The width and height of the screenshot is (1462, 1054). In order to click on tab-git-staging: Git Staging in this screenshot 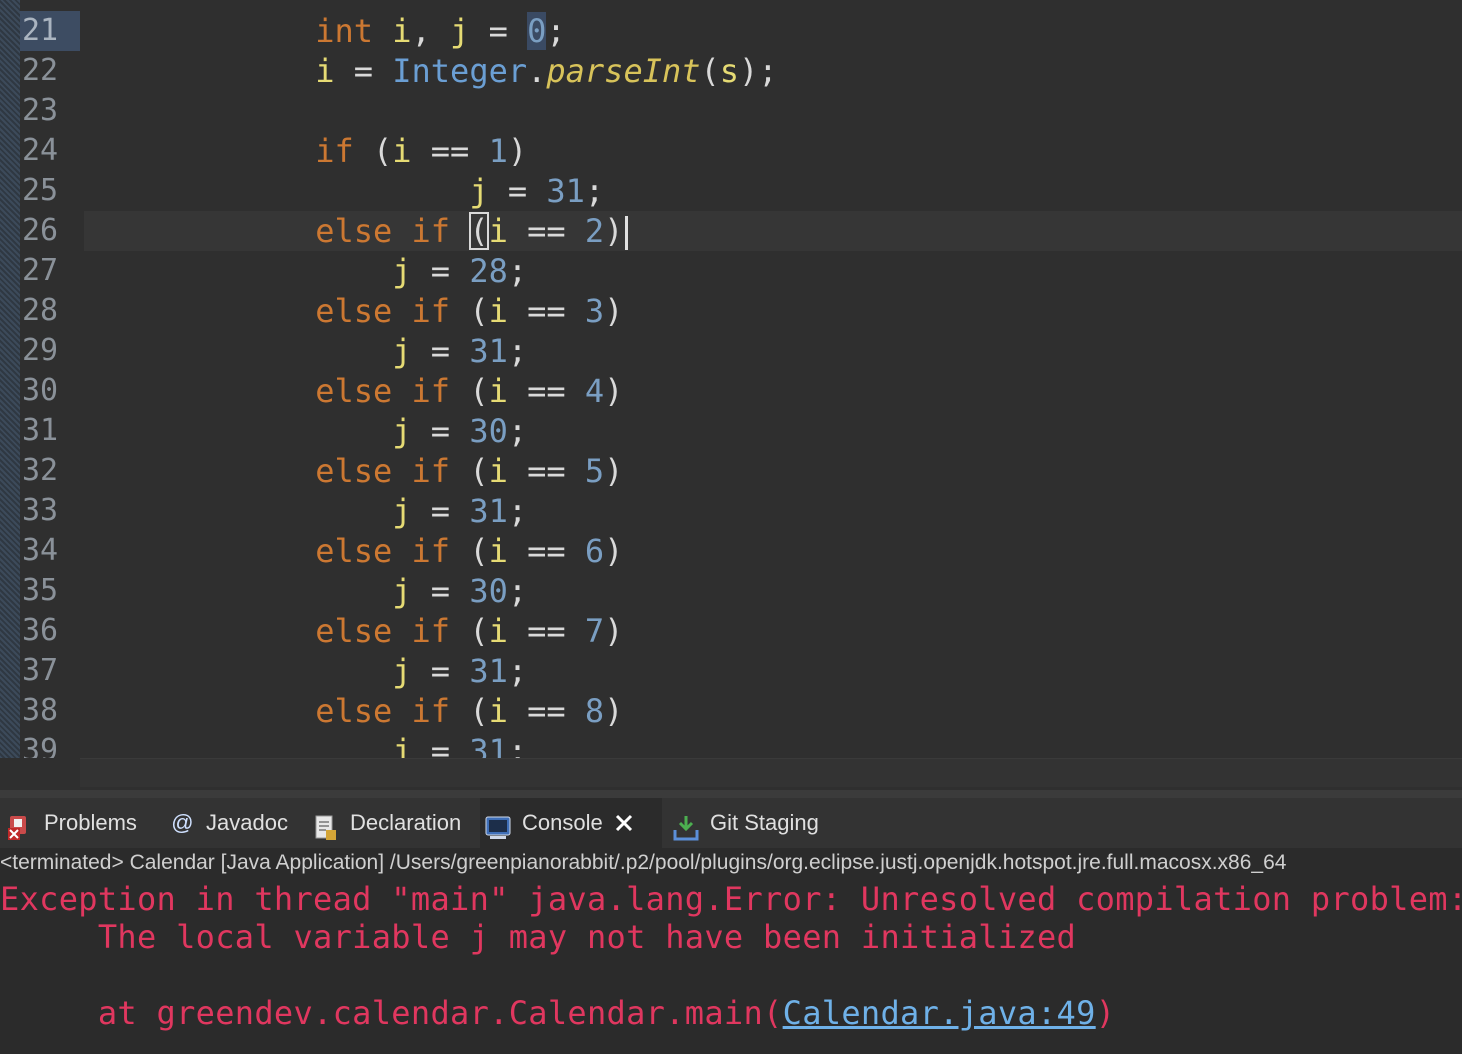, I will do `click(753, 823)`.